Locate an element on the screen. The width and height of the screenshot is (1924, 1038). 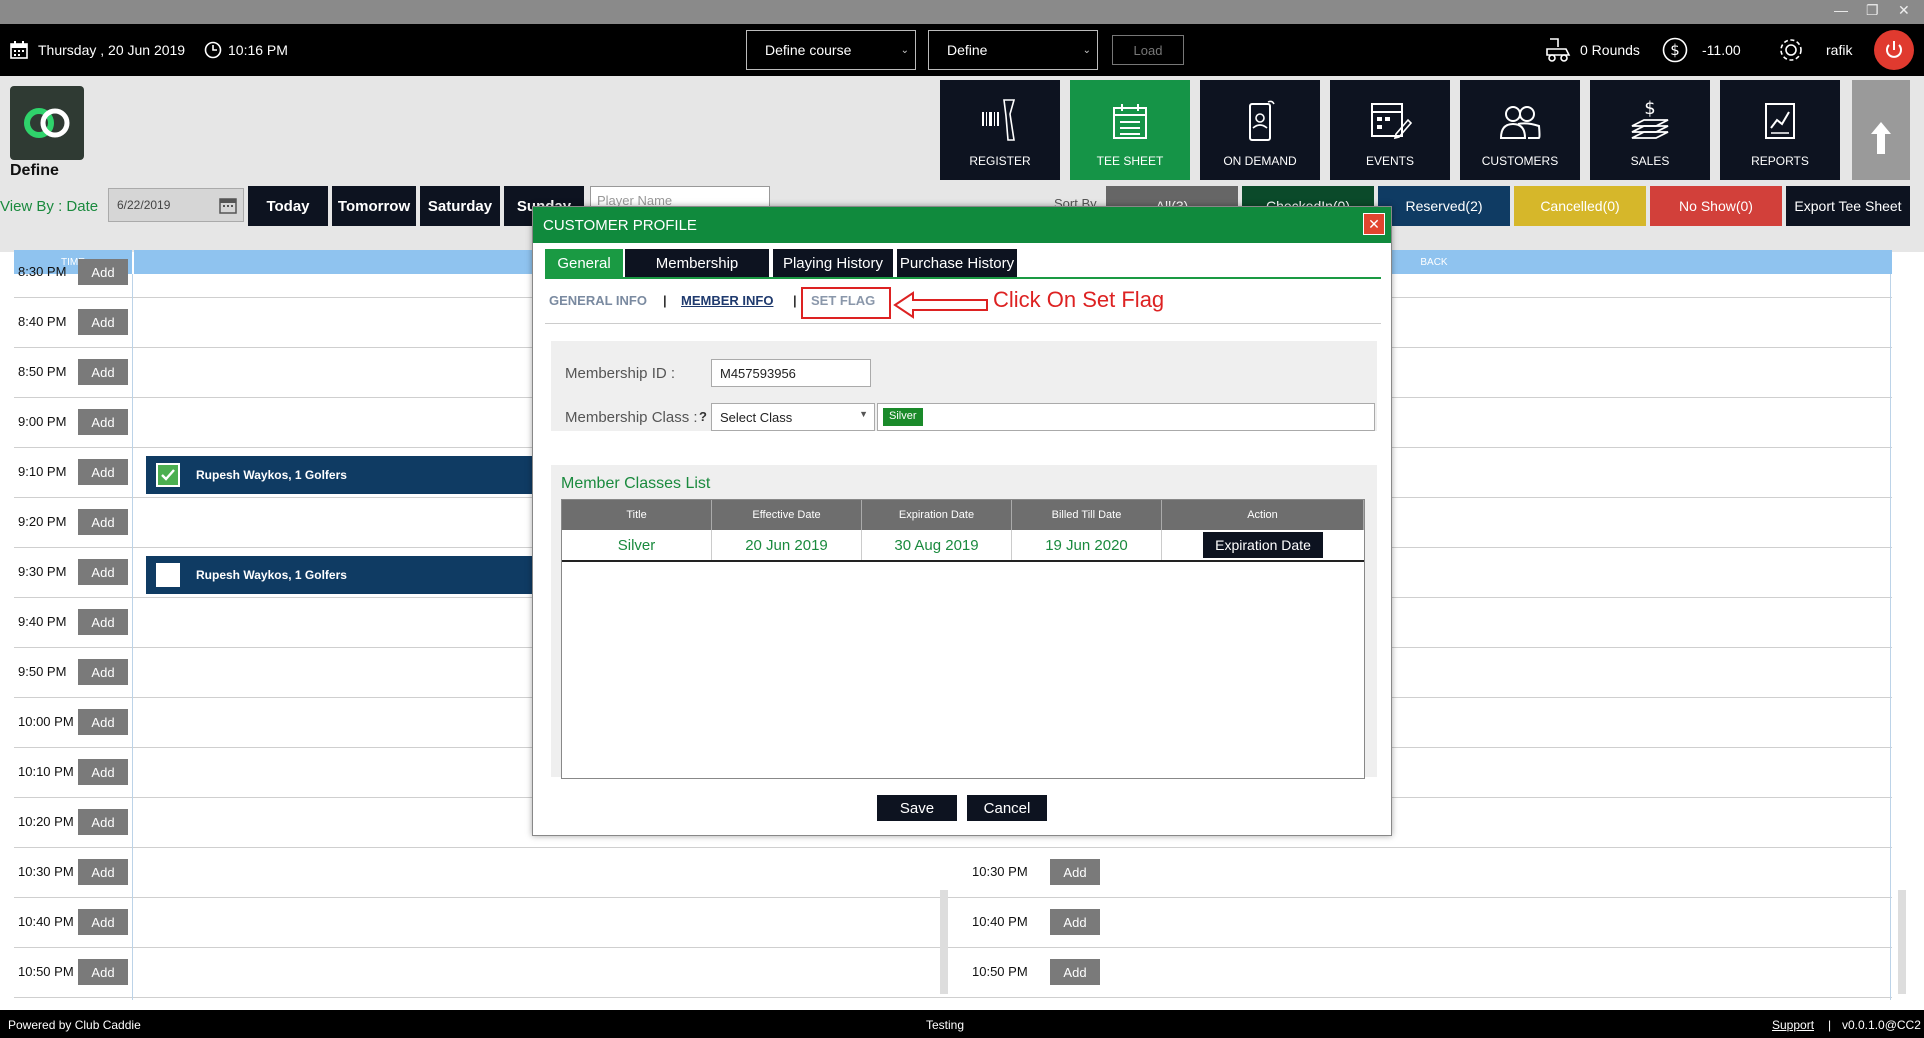
window-titlebar: — ❐ ✕ is located at coordinates (962, 12).